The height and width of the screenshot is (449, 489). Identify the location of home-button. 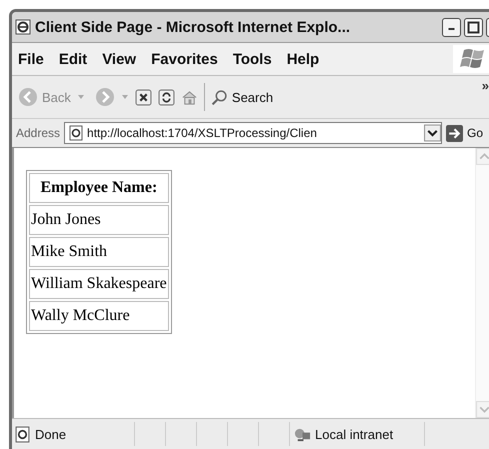
(189, 97).